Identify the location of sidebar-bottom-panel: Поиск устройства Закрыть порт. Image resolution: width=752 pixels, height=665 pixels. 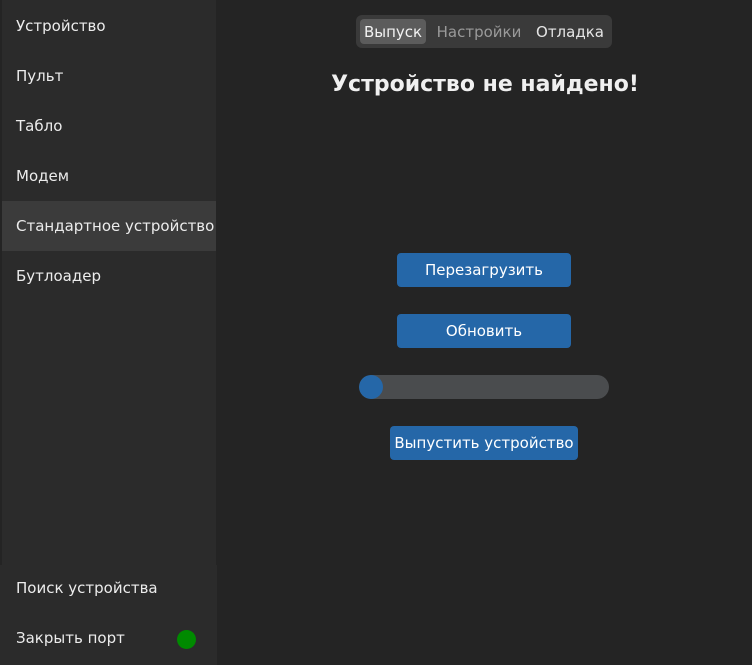
(108, 615).